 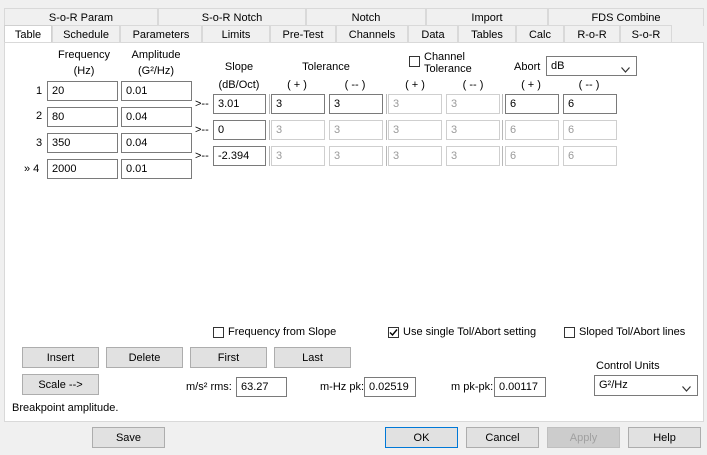 I want to click on tab-limits: Limits, so click(x=236, y=34).